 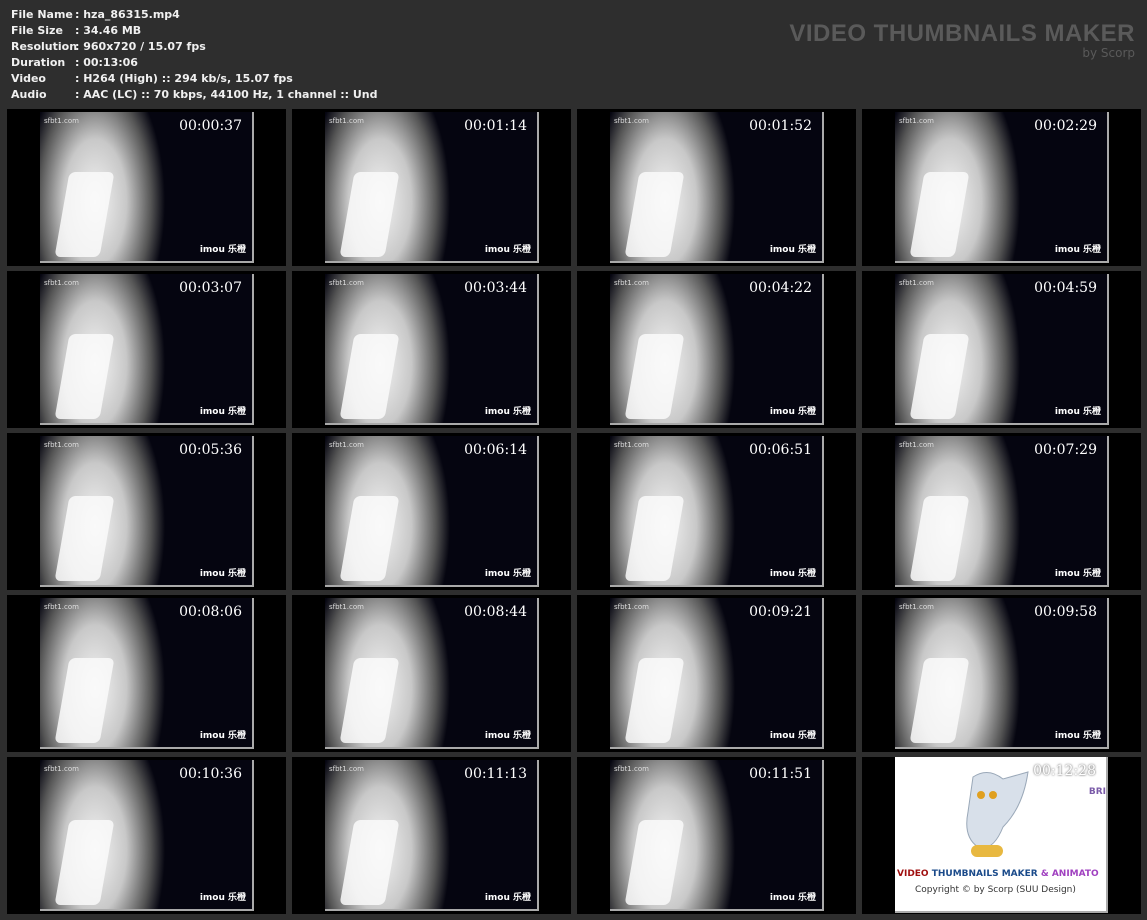 What do you see at coordinates (716, 349) in the screenshot?
I see `thumbnail: sfbt1.com 00:04:22 imou 乐橙` at bounding box center [716, 349].